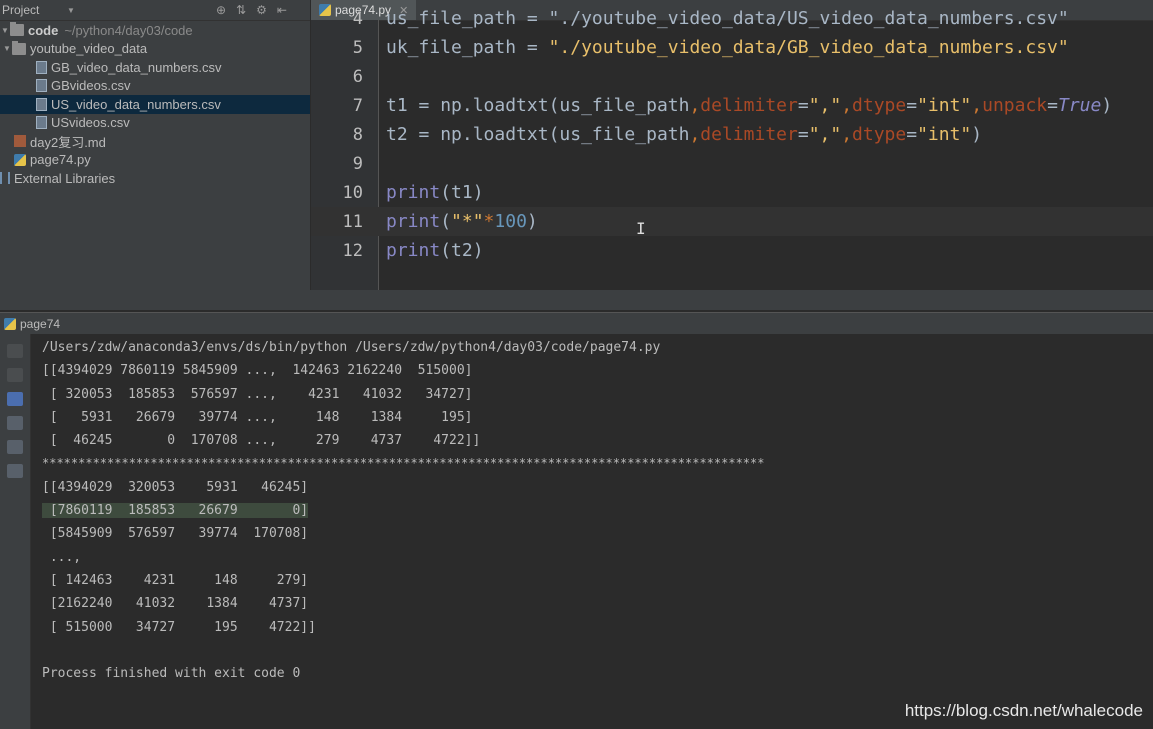 This screenshot has width=1153, height=729. What do you see at coordinates (136, 67) in the screenshot?
I see `file-name: GB_video_data_numbers.csv` at bounding box center [136, 67].